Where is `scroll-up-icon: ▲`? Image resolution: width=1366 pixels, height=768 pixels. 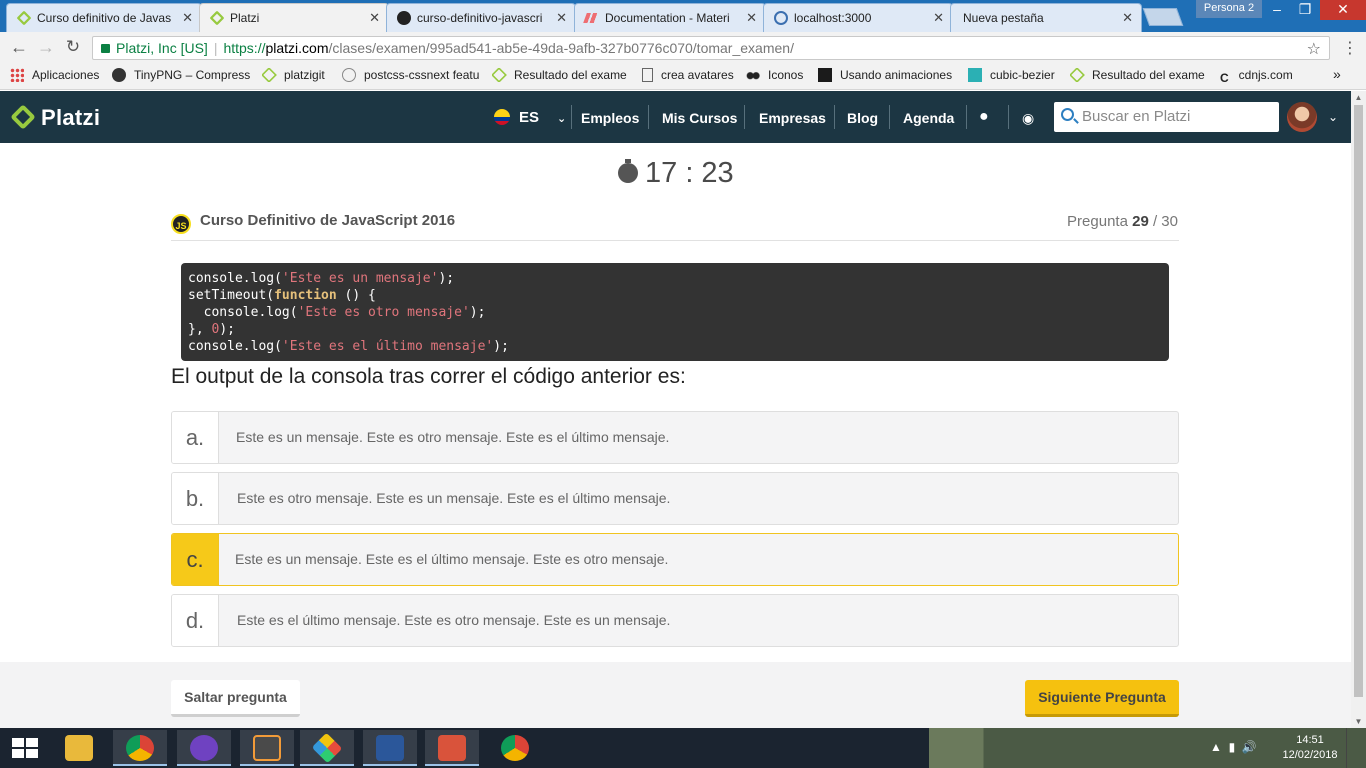
scroll-up-icon: ▲ is located at coordinates (1358, 97).